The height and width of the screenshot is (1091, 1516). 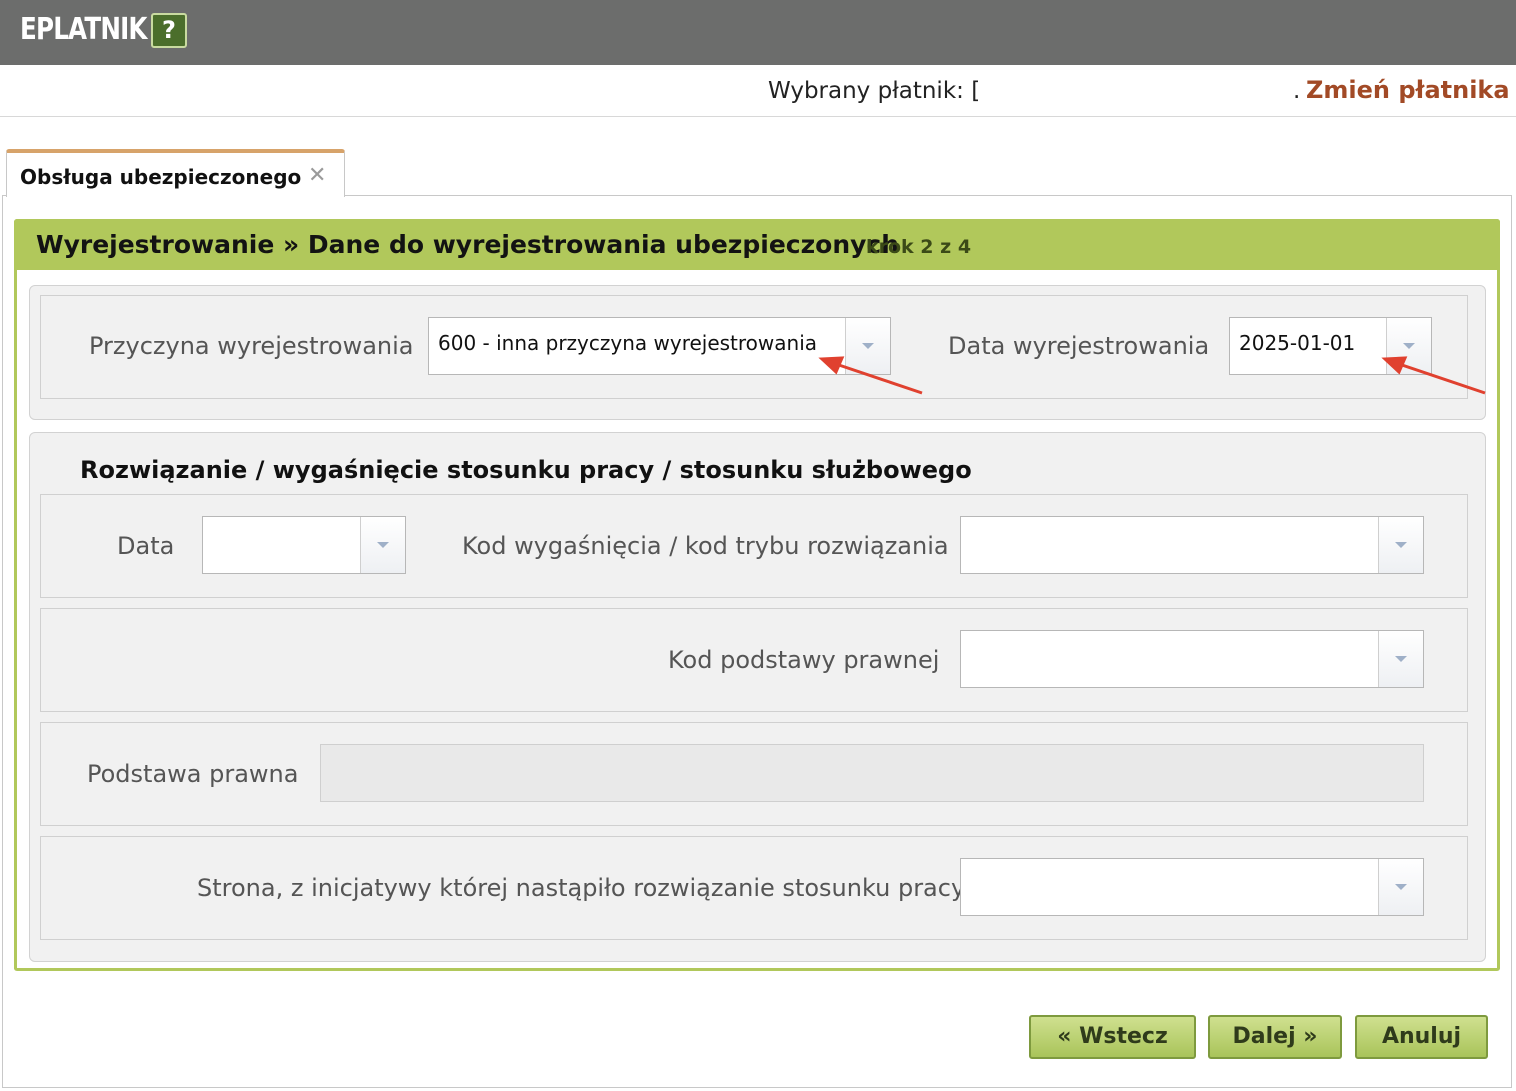 What do you see at coordinates (1192, 545) in the screenshot?
I see `termination-code-combobox` at bounding box center [1192, 545].